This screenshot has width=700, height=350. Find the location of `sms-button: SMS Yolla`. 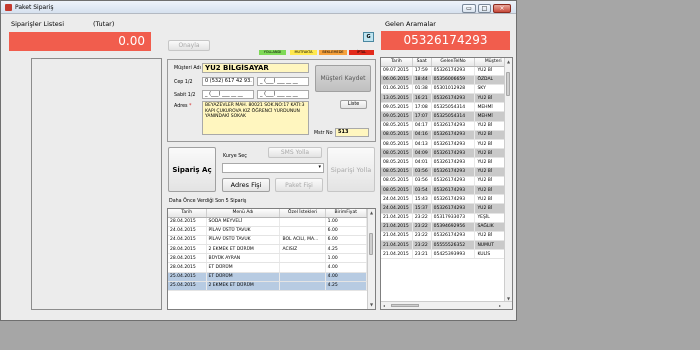

sms-button: SMS Yolla is located at coordinates (295, 152).